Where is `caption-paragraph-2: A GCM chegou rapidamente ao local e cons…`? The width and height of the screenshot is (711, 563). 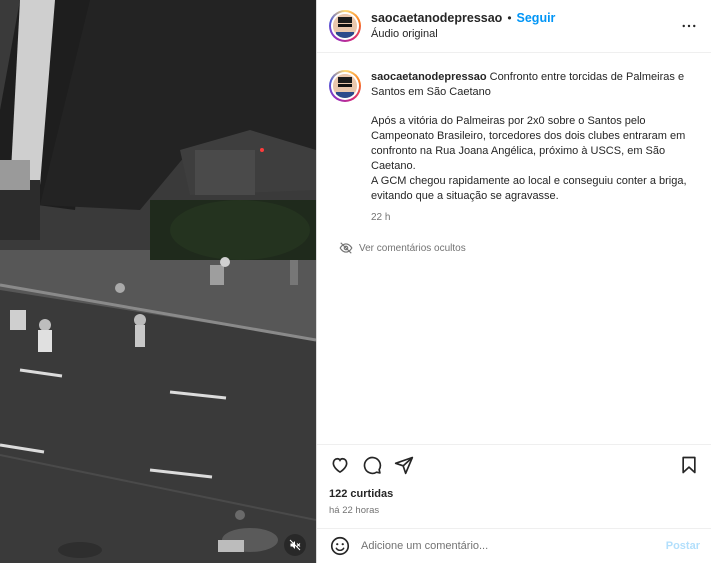 caption-paragraph-2: A GCM chegou rapidamente ao local e cons… is located at coordinates (529, 188).